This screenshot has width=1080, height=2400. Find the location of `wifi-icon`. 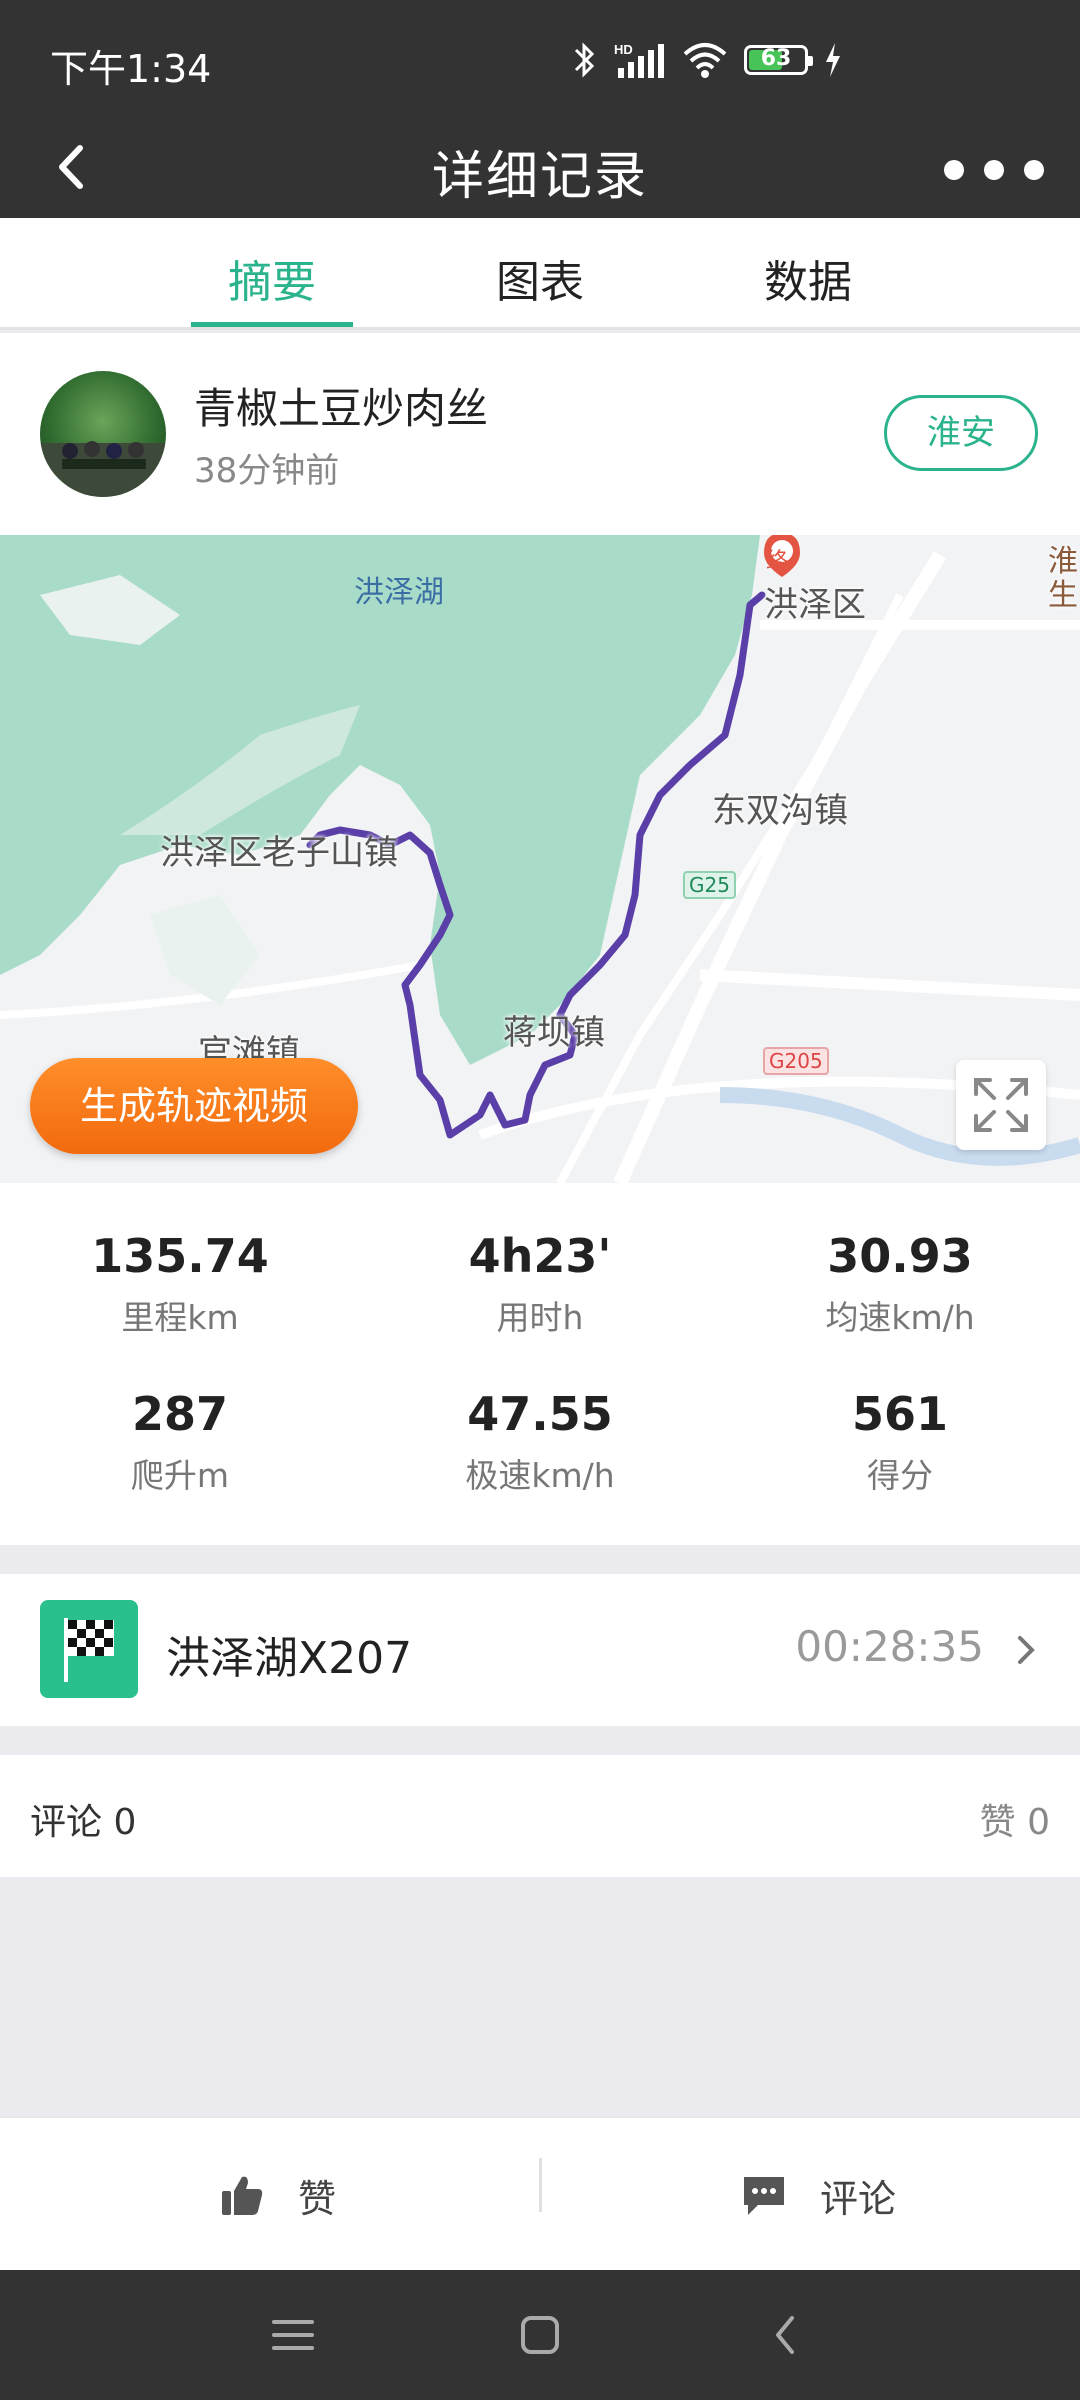

wifi-icon is located at coordinates (705, 60).